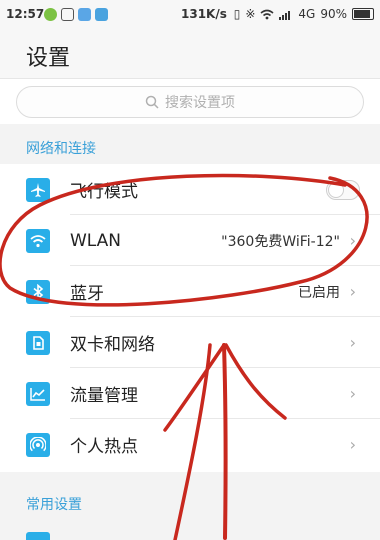  I want to click on sim-card-icon, so click(38, 342).